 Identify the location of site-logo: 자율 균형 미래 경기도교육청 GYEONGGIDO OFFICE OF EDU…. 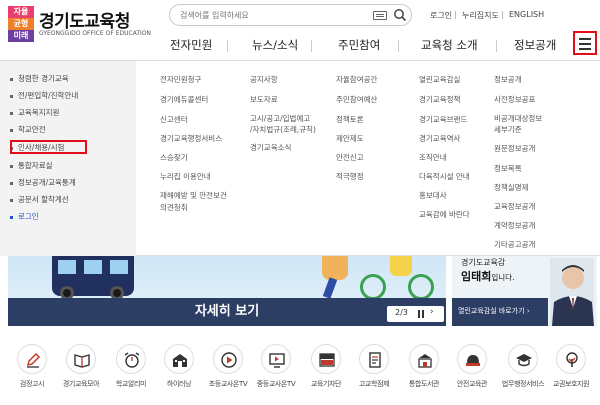
(83, 24).